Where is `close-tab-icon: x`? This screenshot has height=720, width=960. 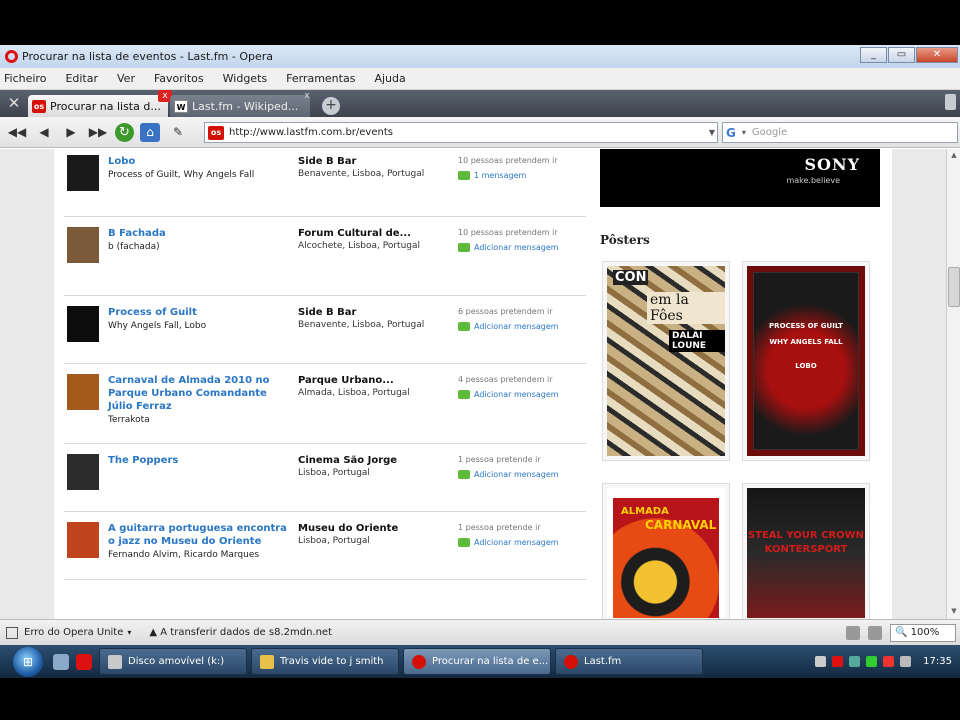 close-tab-icon: x is located at coordinates (307, 96).